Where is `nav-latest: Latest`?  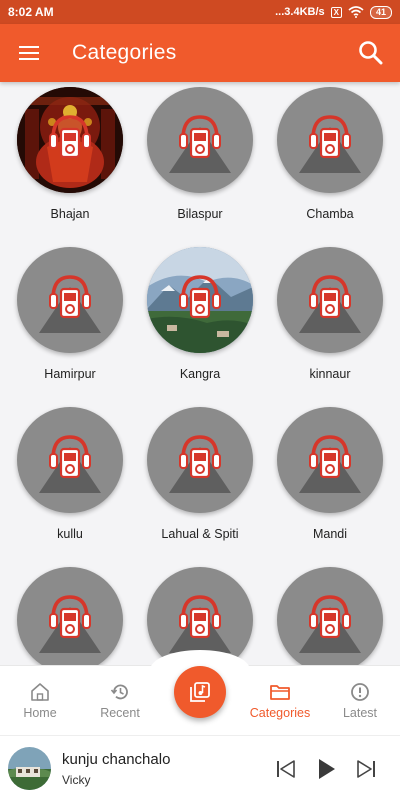
nav-latest: Latest is located at coordinates (360, 701).